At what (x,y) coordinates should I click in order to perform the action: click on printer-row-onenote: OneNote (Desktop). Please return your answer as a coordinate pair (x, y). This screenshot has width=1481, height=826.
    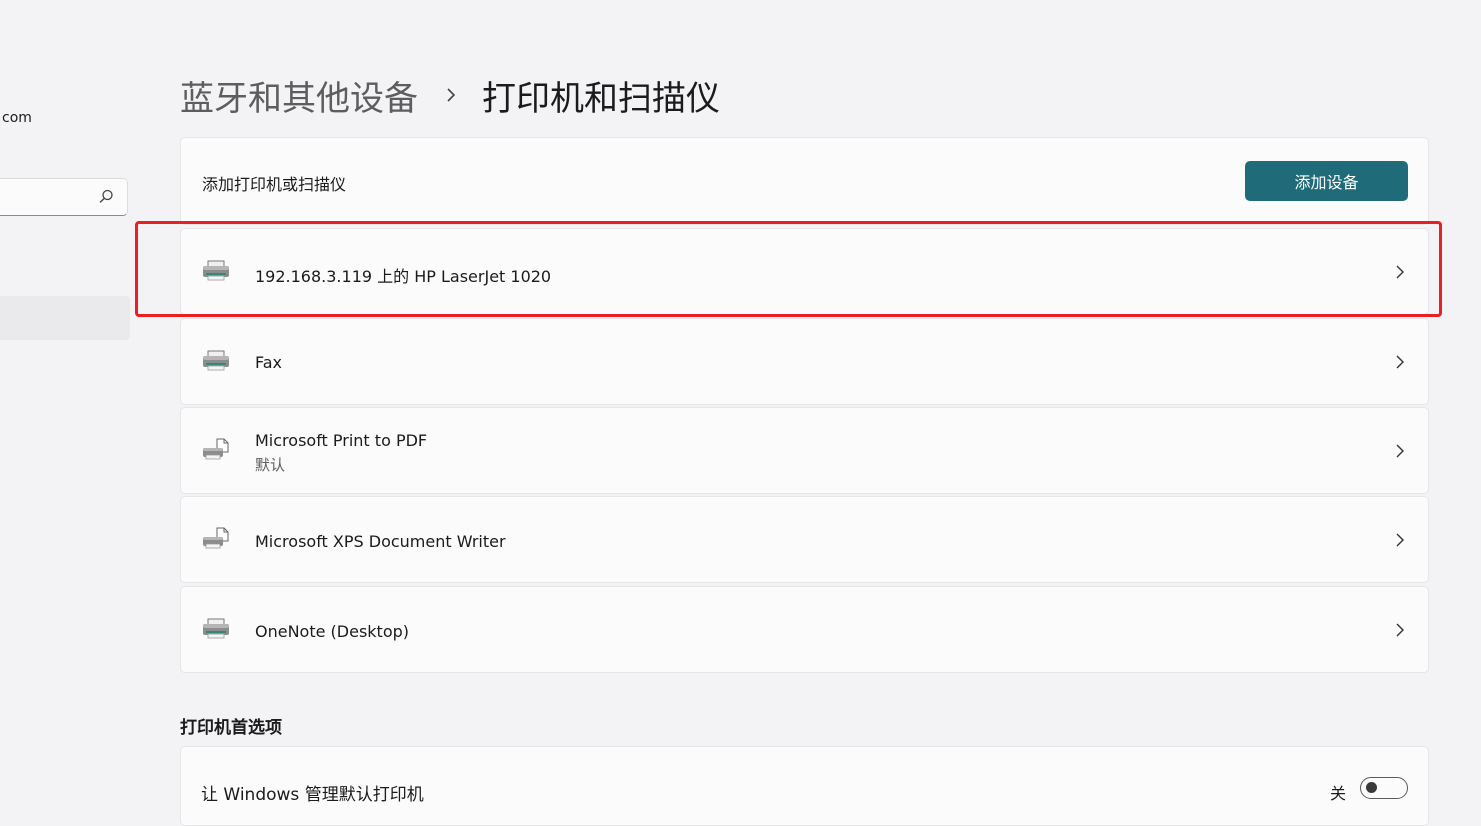
    Looking at the image, I should click on (804, 629).